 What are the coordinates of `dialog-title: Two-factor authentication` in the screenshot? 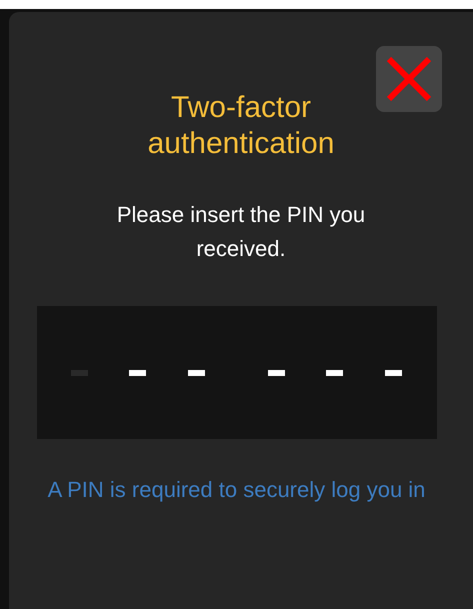 It's located at (241, 126).